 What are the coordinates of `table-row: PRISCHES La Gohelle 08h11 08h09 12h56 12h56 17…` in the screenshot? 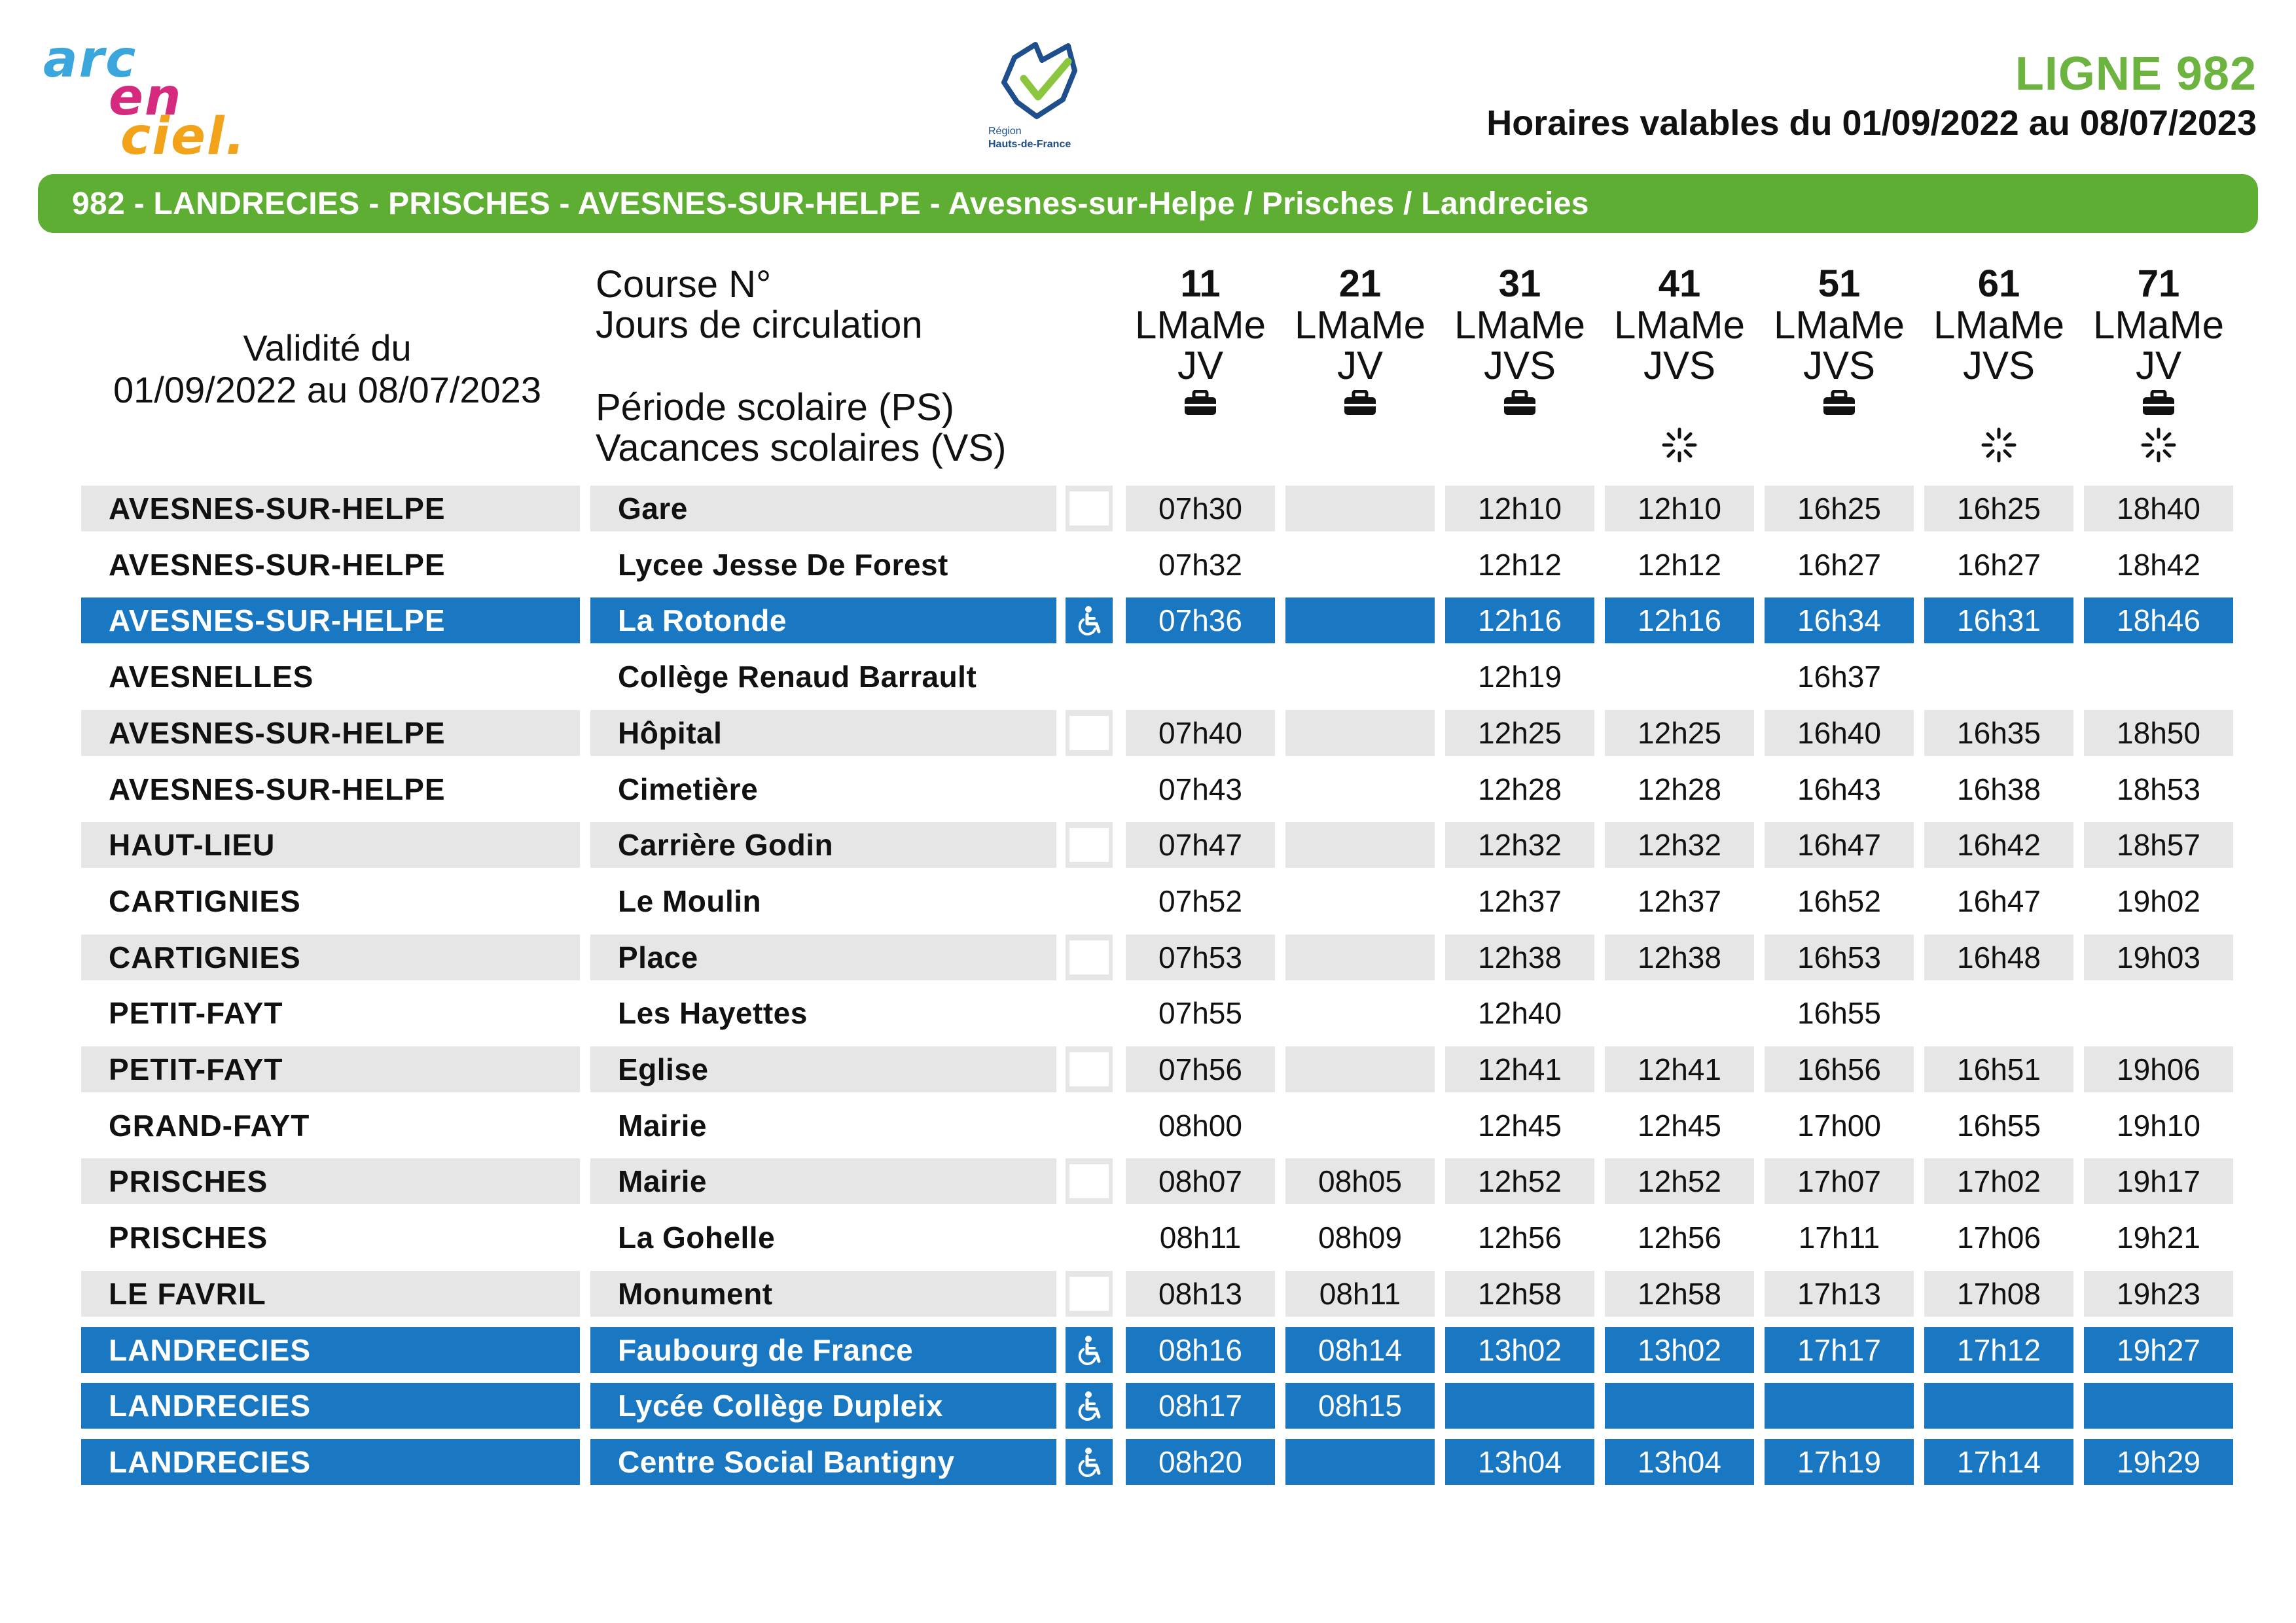 It's located at (1148, 1237).